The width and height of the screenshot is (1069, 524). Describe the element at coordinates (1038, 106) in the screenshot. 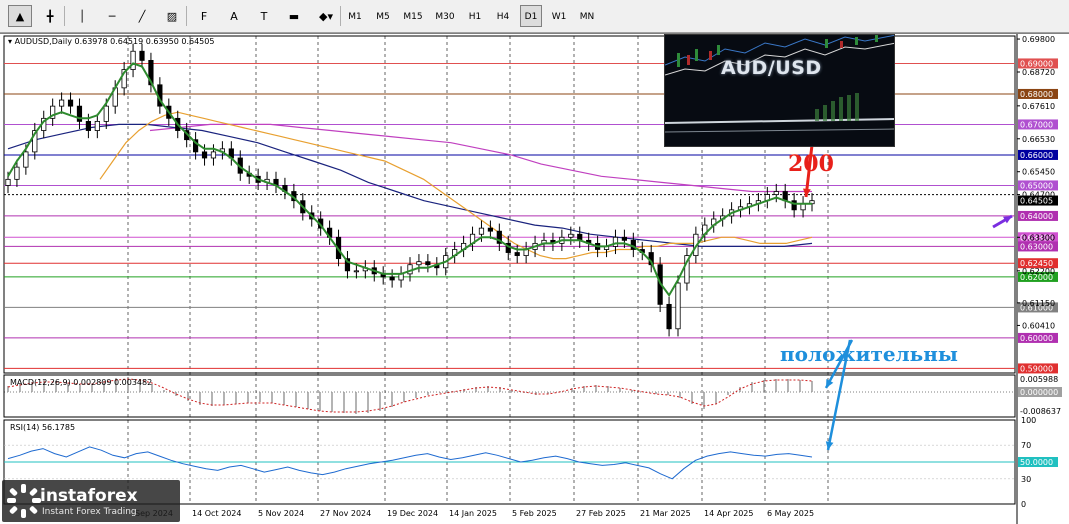

I see `price-axis-label: 0.67610` at that location.